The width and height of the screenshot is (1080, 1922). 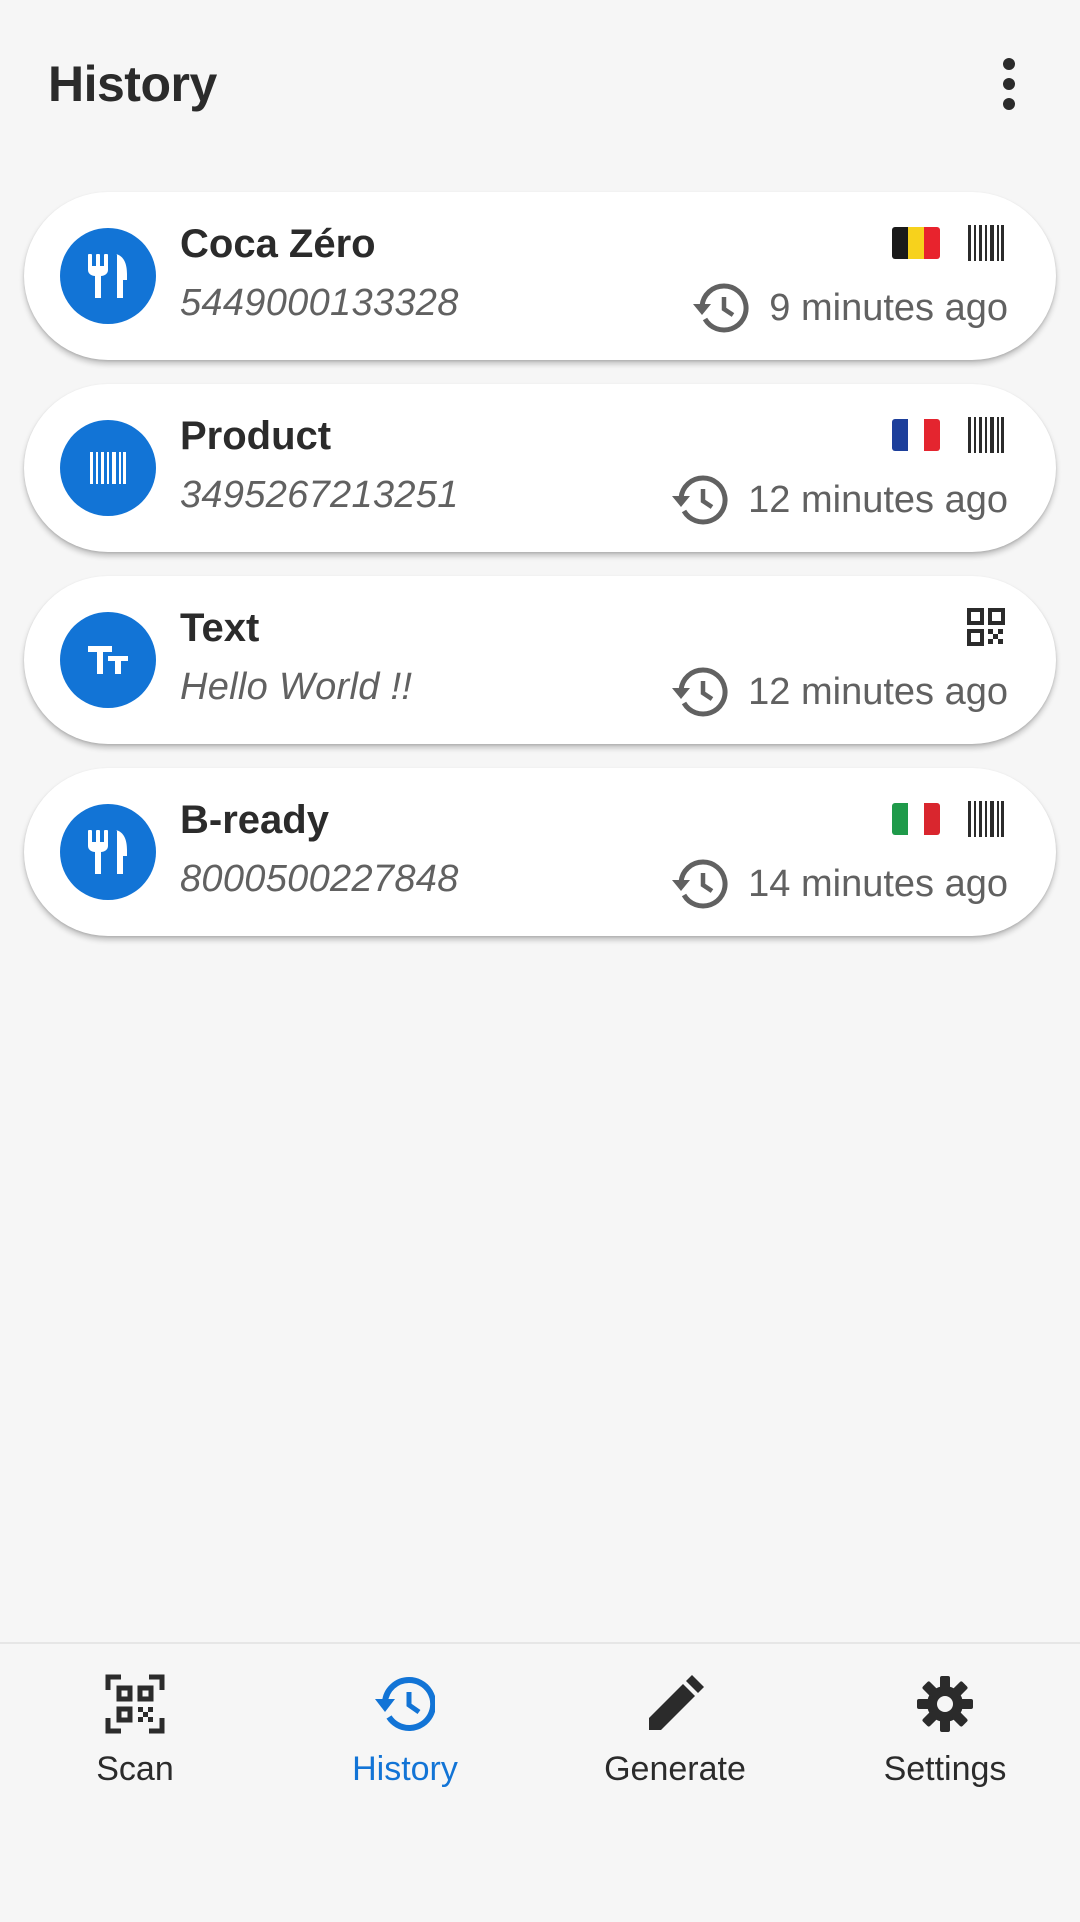 What do you see at coordinates (319, 303) in the screenshot?
I see `item-value: 5449000133328` at bounding box center [319, 303].